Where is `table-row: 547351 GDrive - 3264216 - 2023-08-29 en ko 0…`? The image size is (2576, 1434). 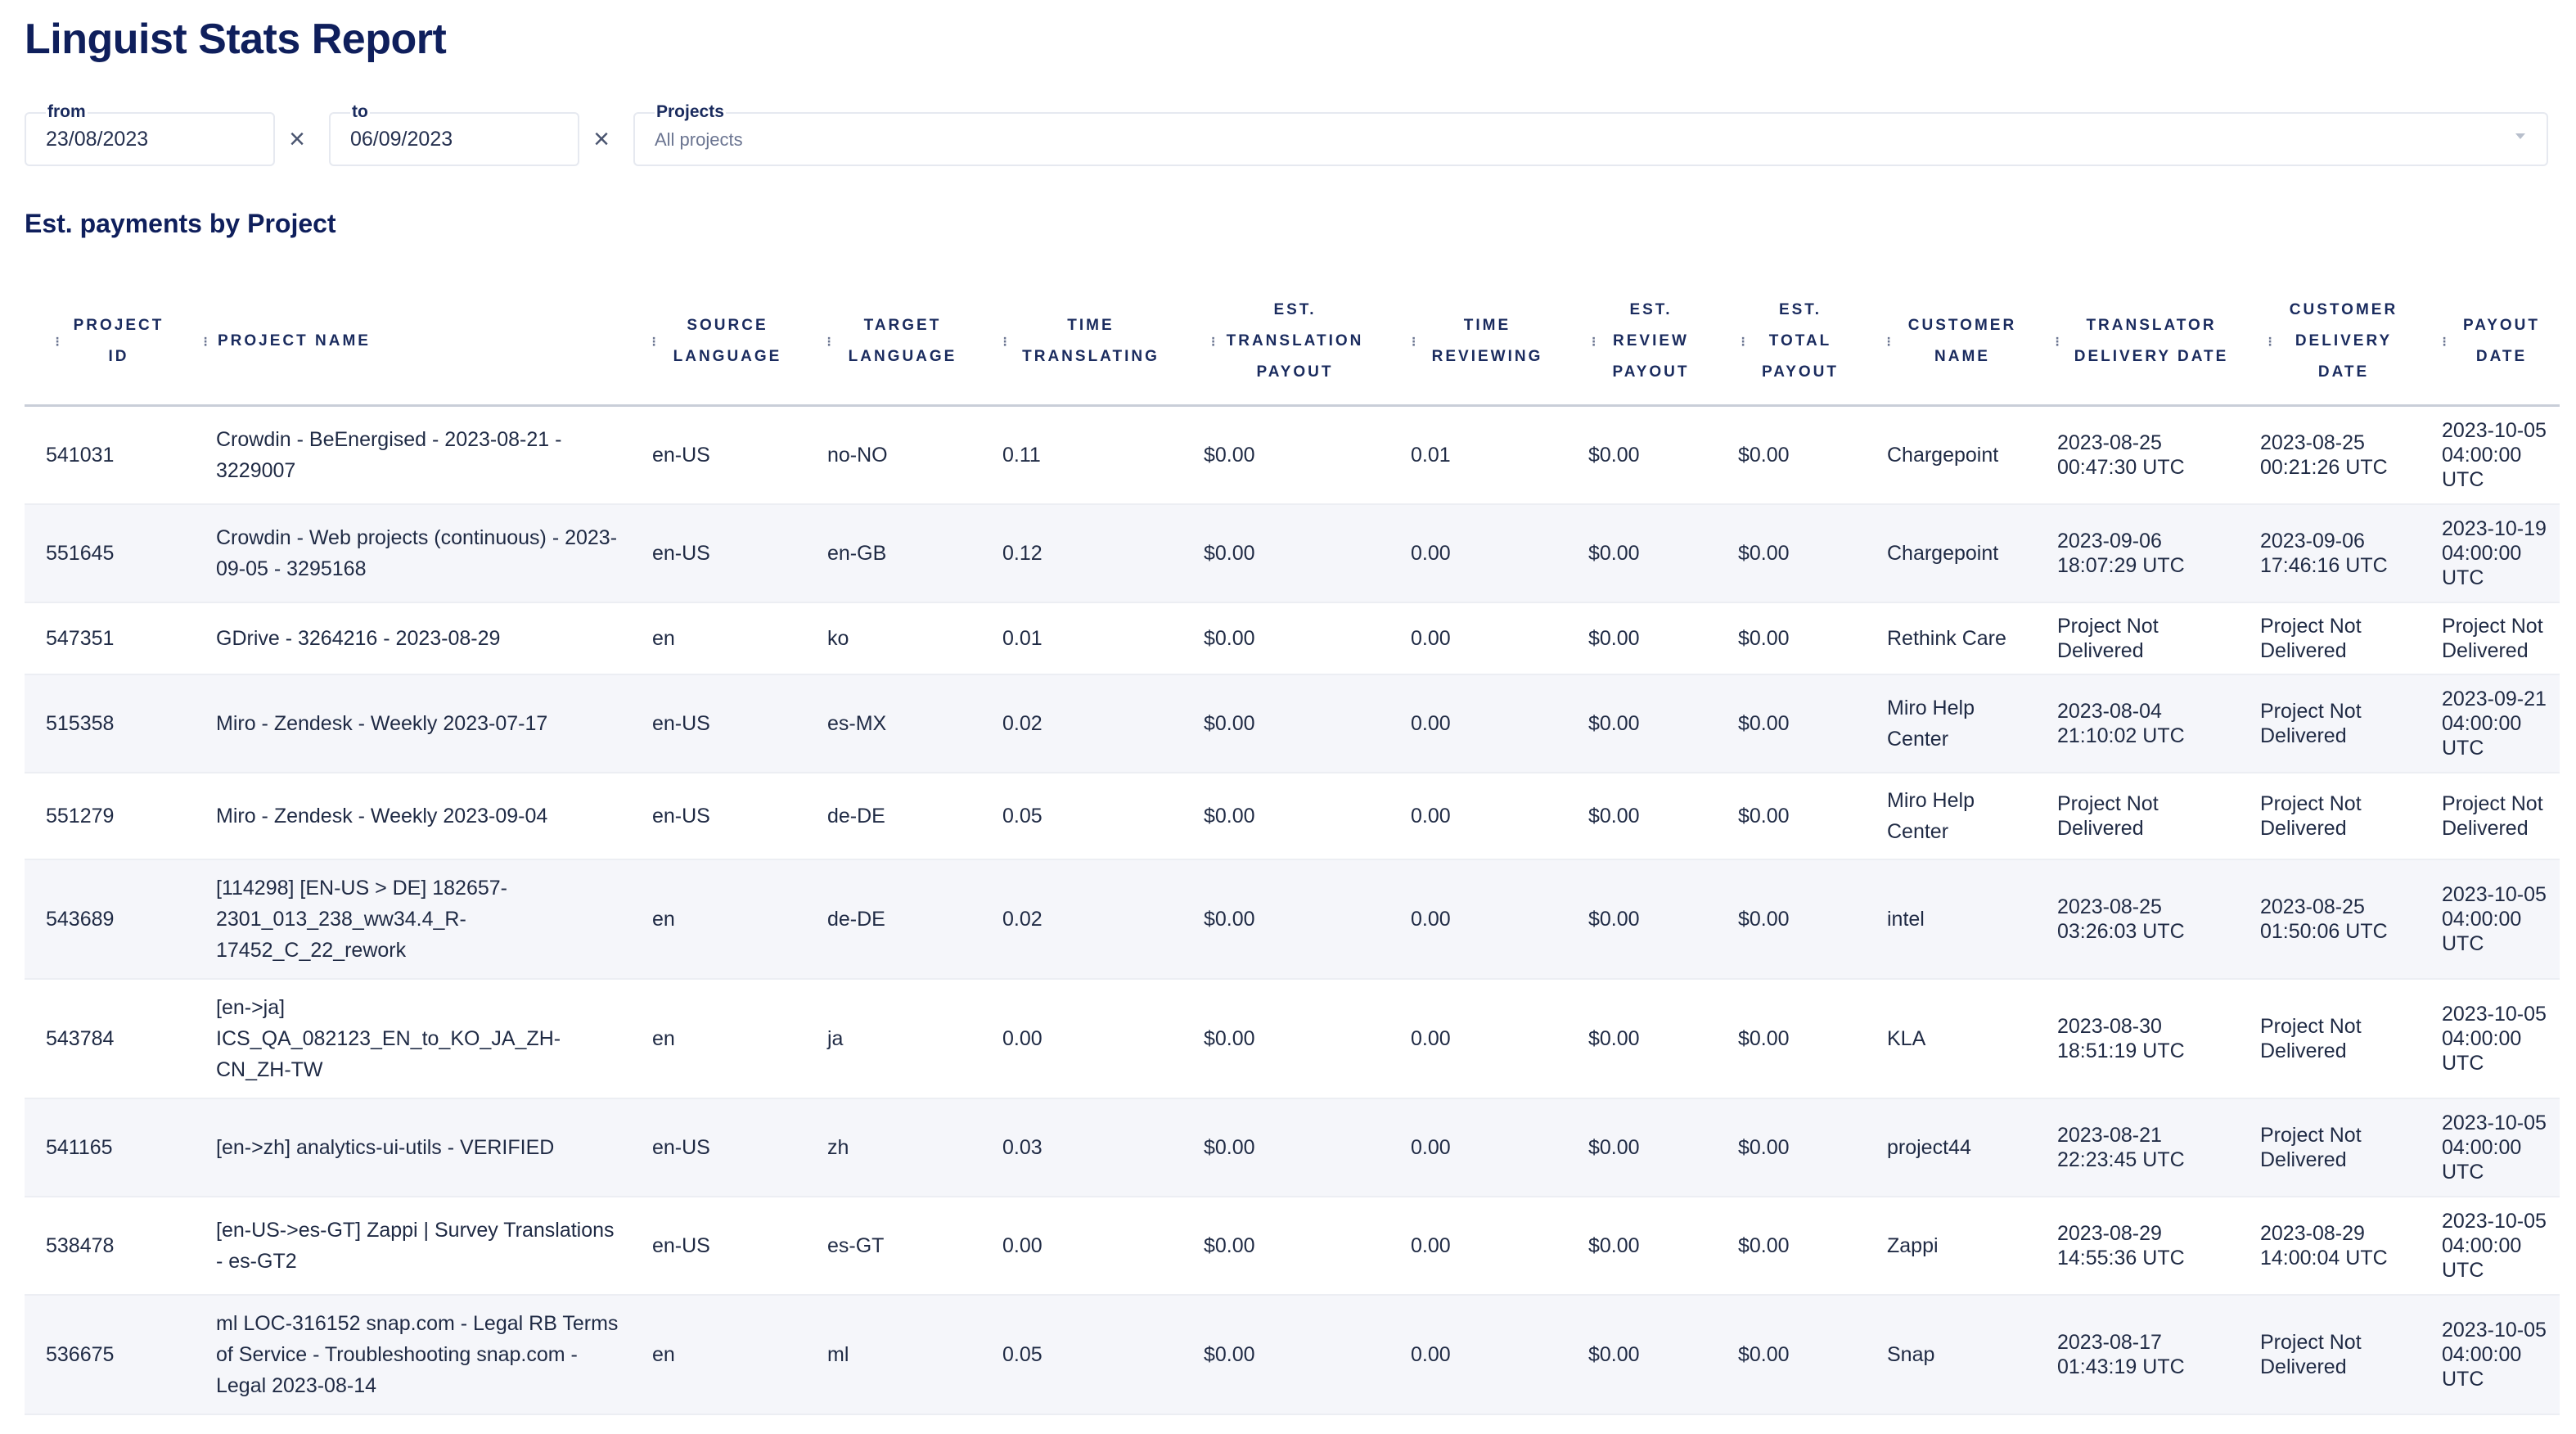 table-row: 547351 GDrive - 3264216 - 2023-08-29 en ko 0… is located at coordinates (1292, 639).